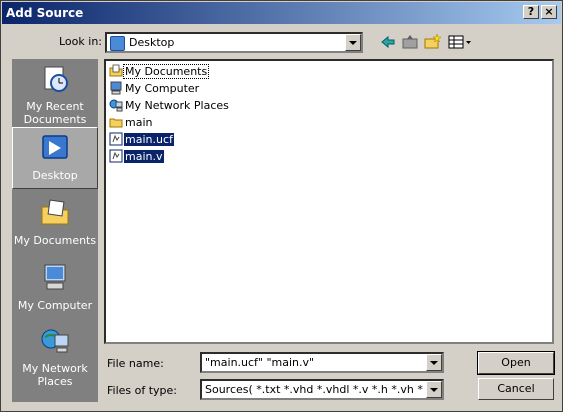 Image resolution: width=563 pixels, height=412 pixels. I want to click on file-name-label: File name:, so click(135, 363).